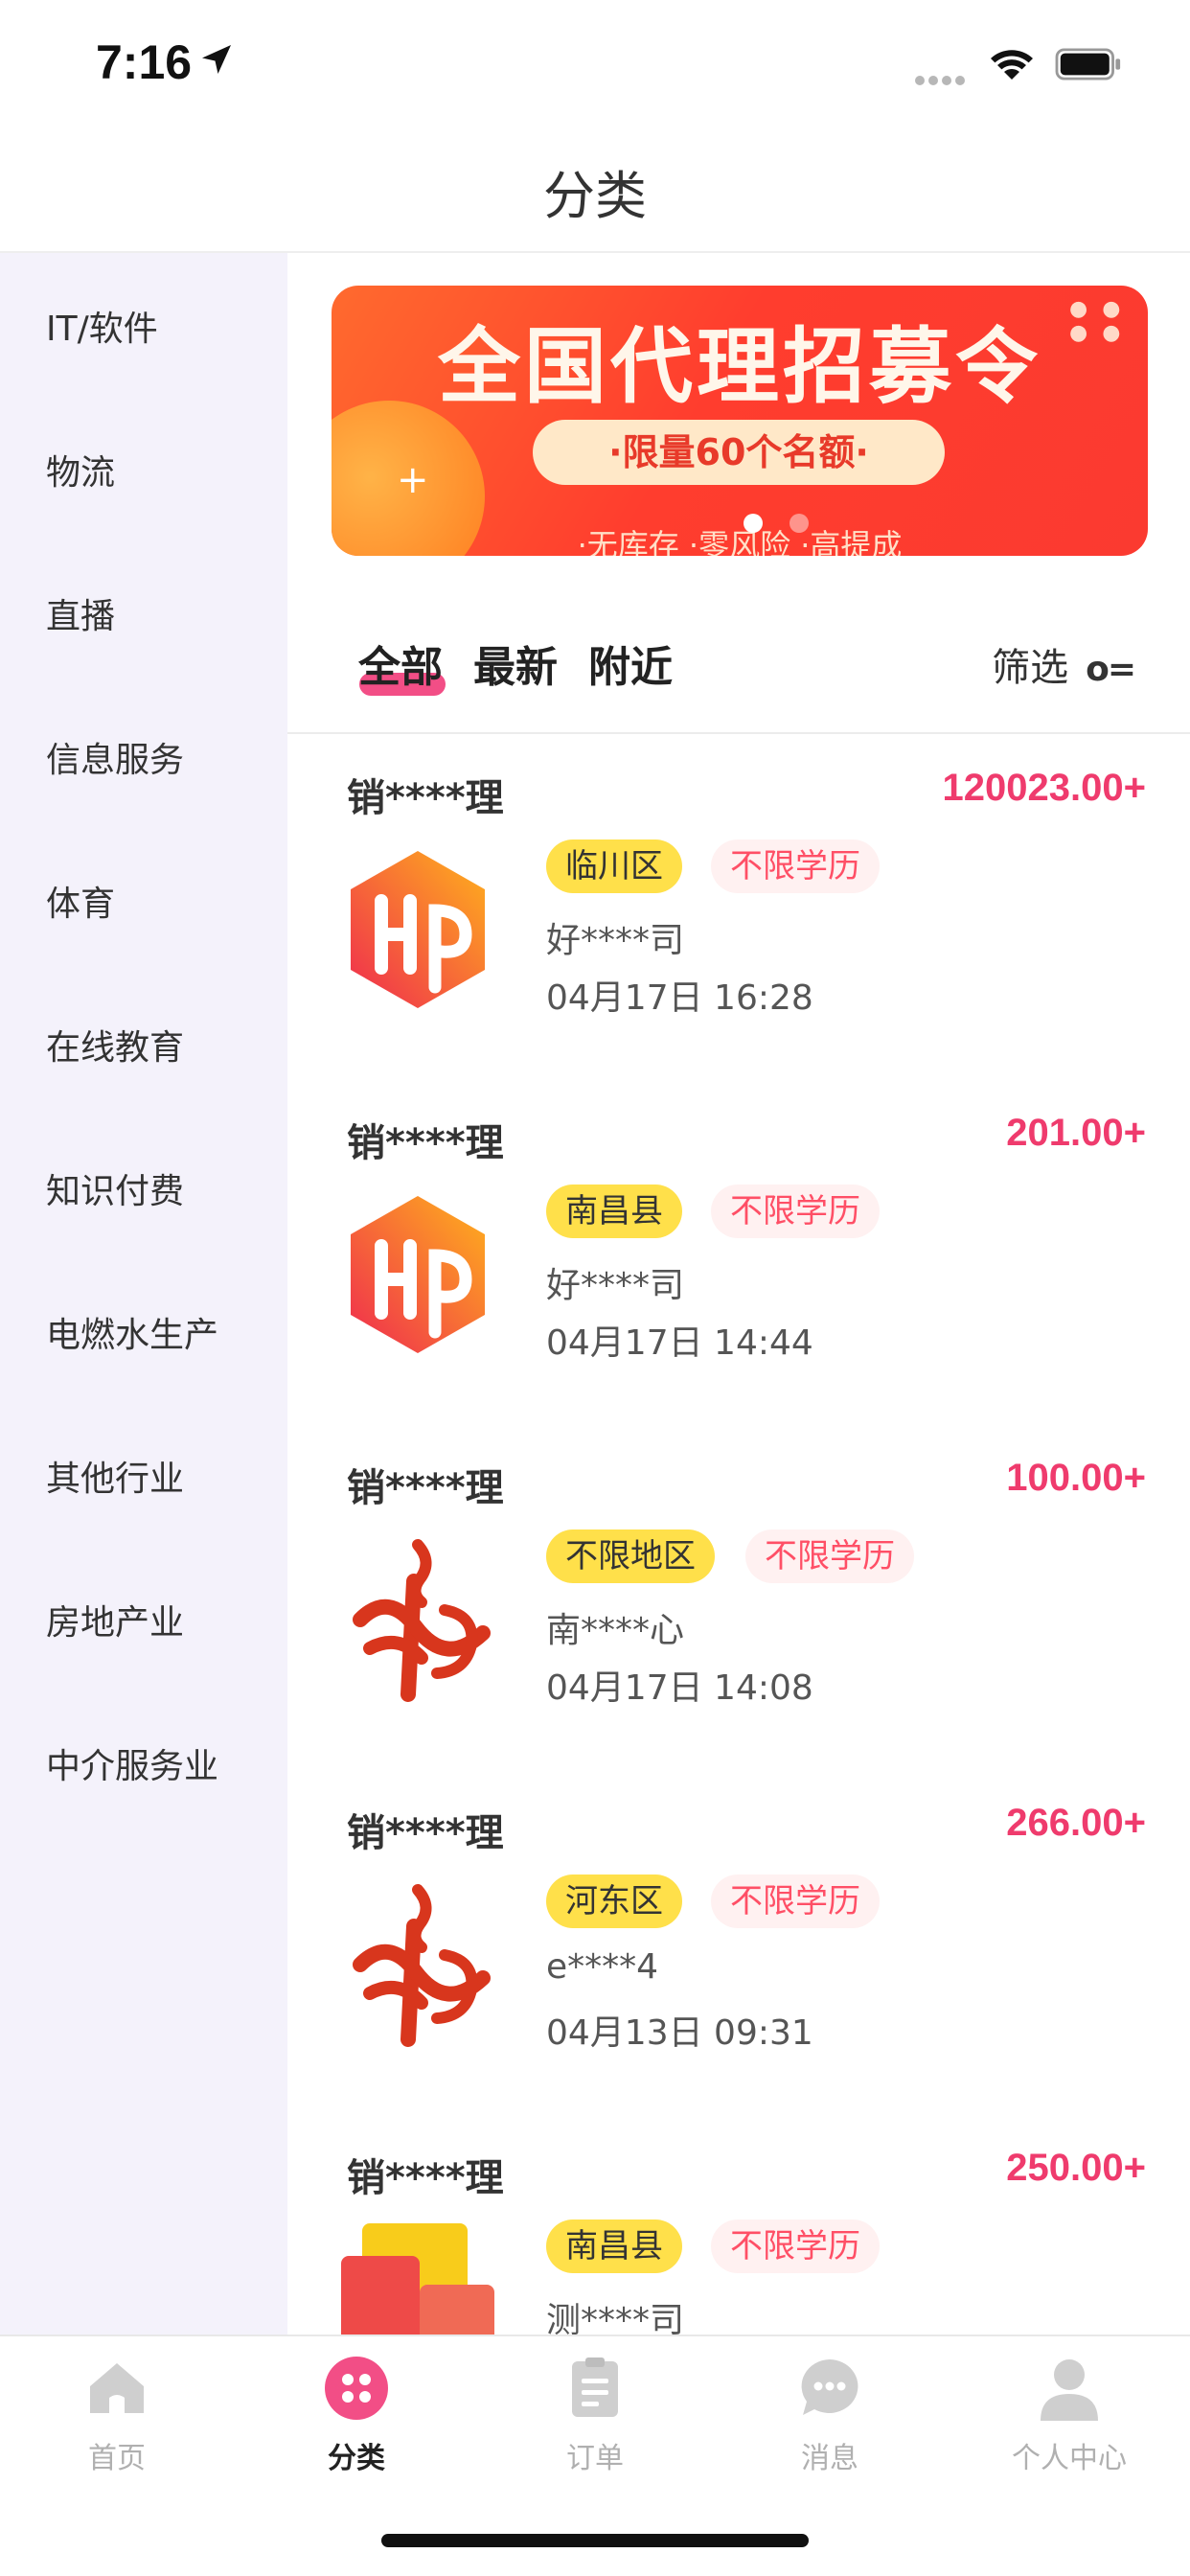 The width and height of the screenshot is (1190, 2576). I want to click on profile-icon, so click(1070, 2390).